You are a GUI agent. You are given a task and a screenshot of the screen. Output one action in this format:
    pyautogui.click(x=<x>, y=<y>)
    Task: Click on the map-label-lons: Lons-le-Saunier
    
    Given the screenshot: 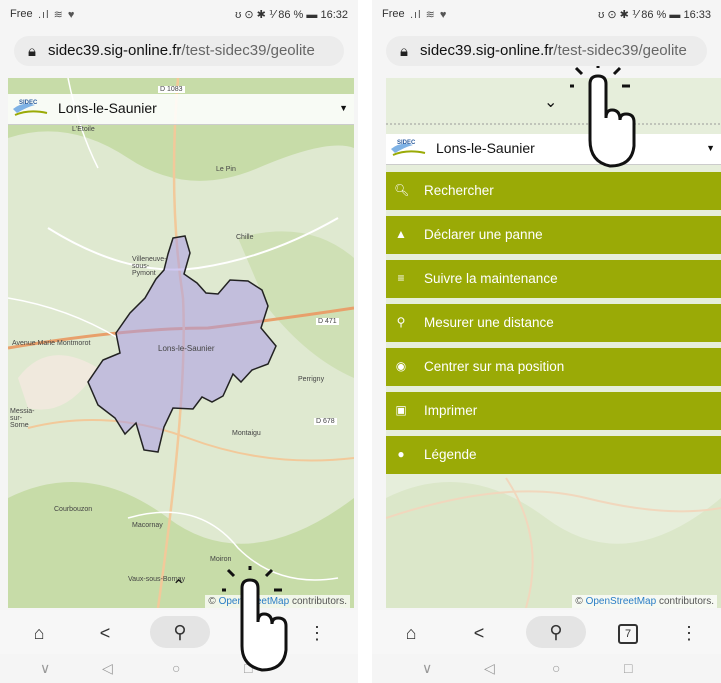 What is the action you would take?
    pyautogui.click(x=186, y=348)
    